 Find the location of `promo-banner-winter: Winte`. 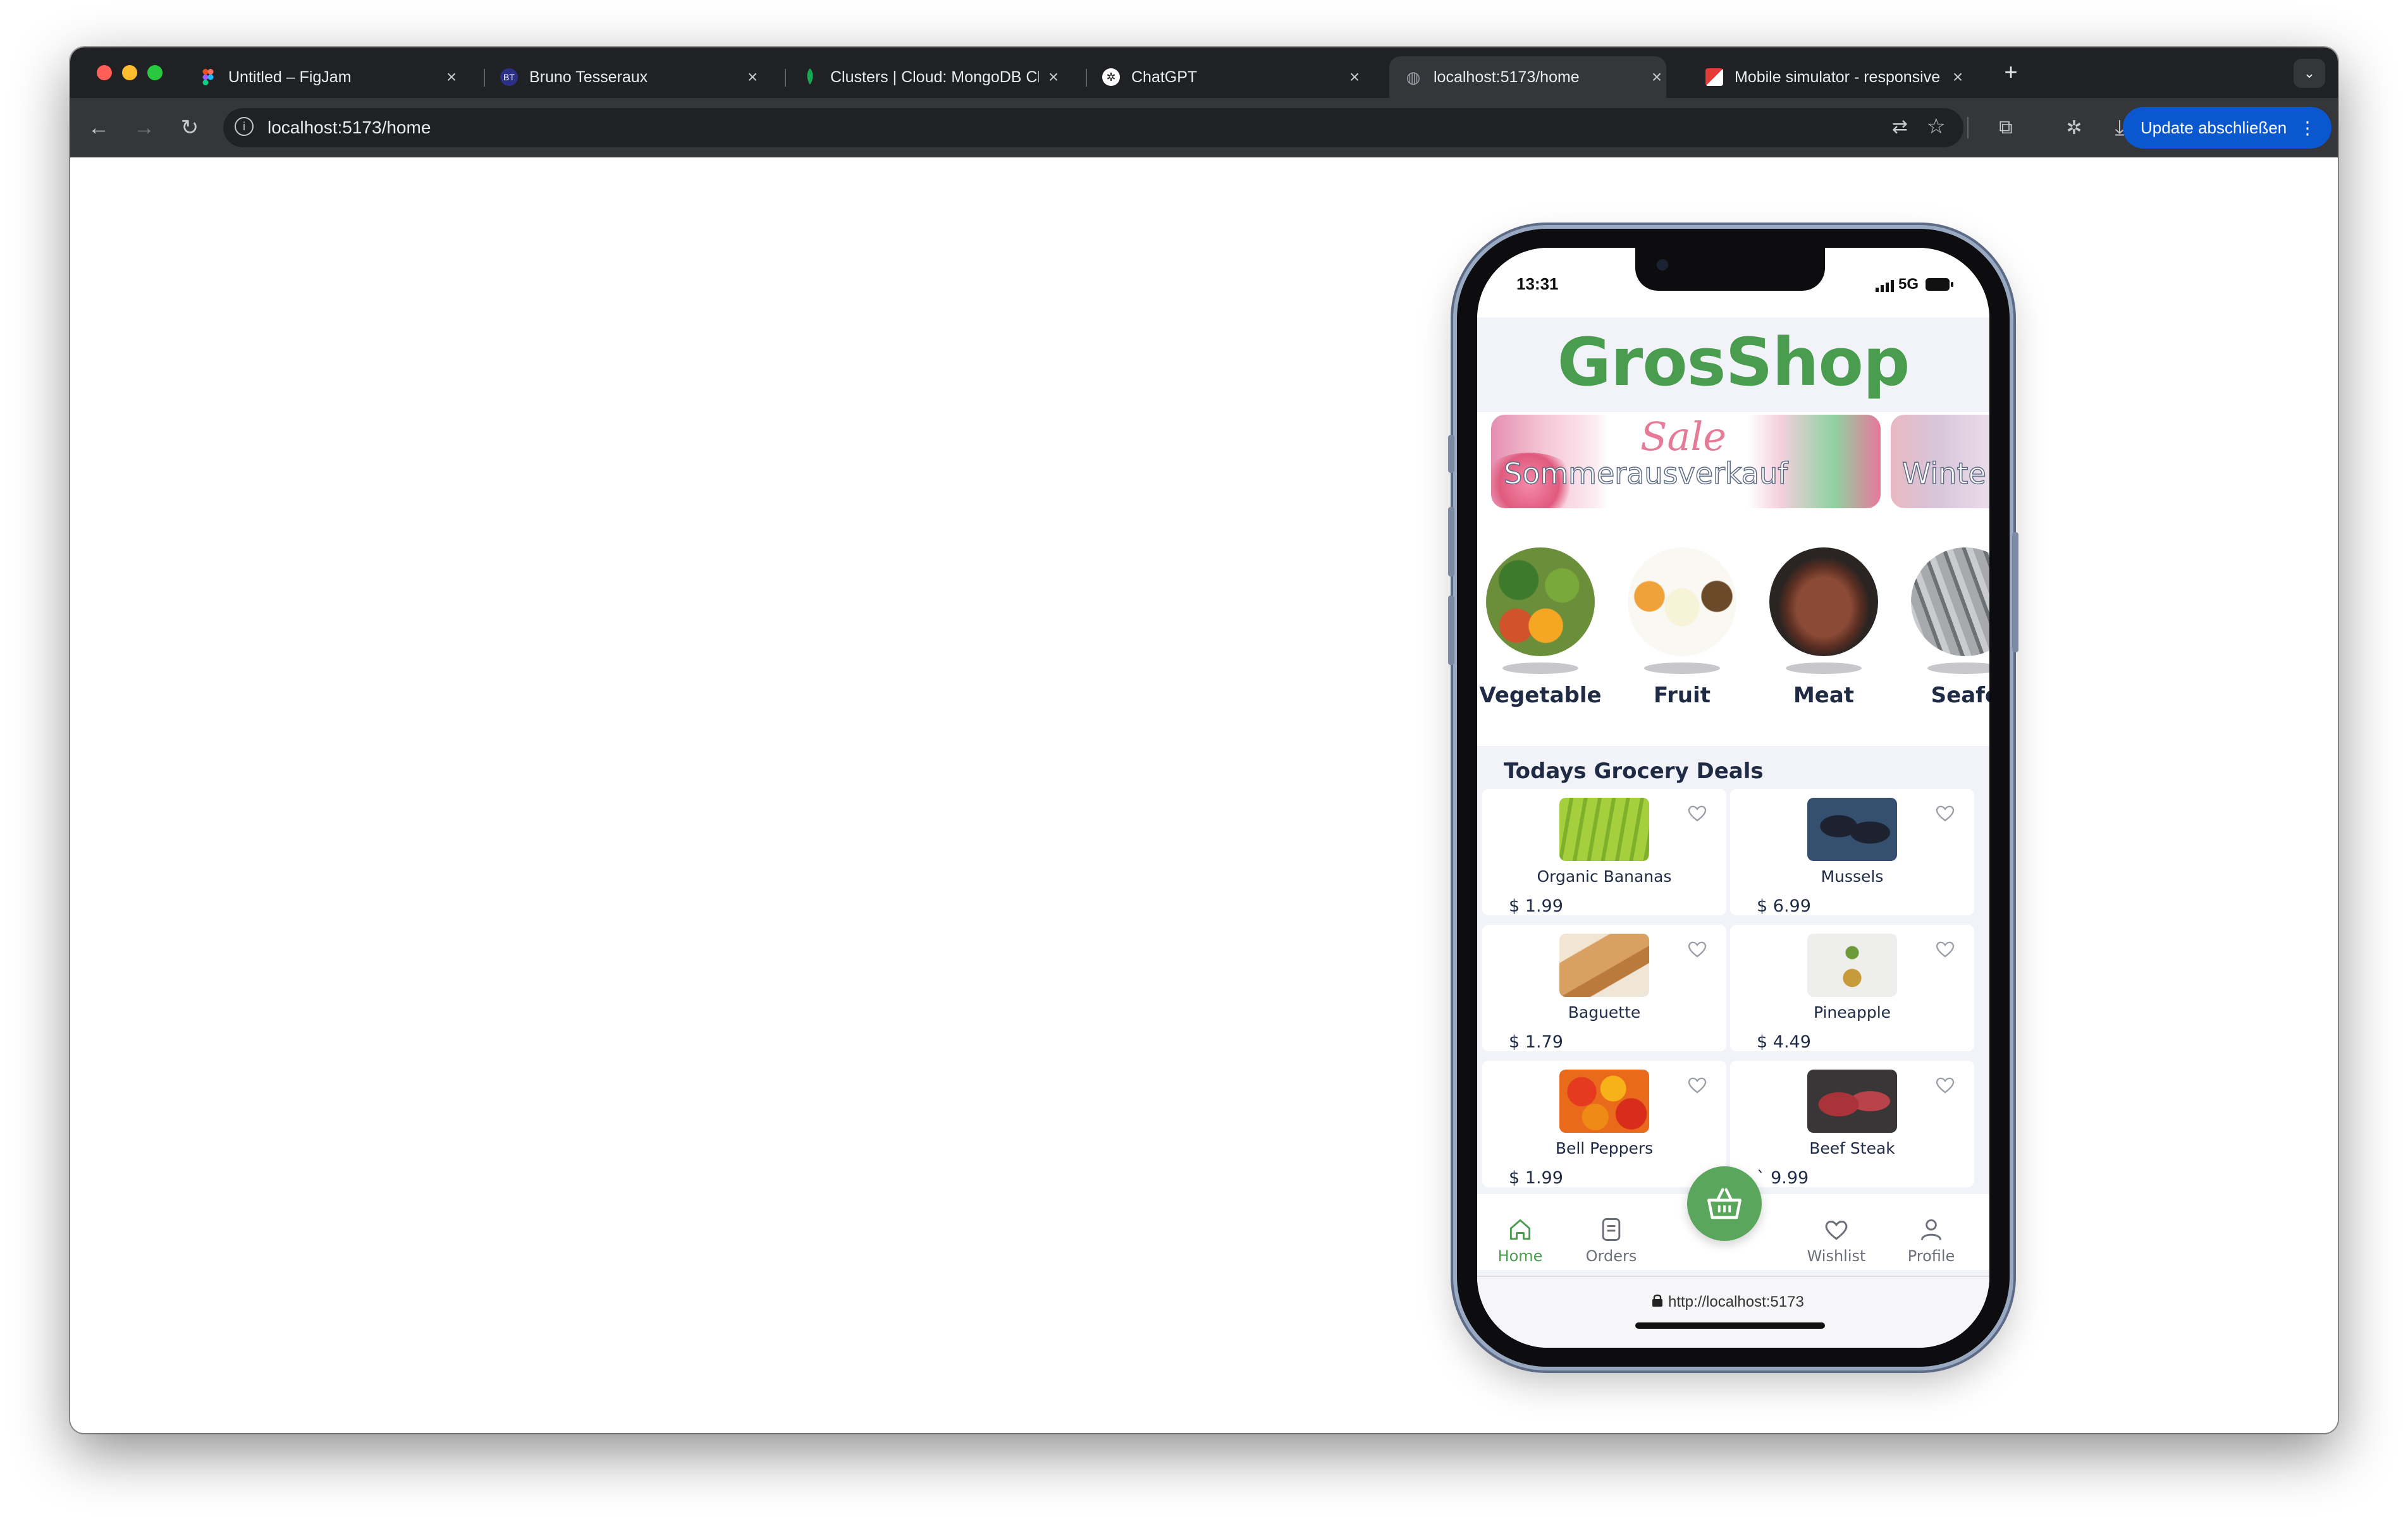

promo-banner-winter: Winte is located at coordinates (1940, 461).